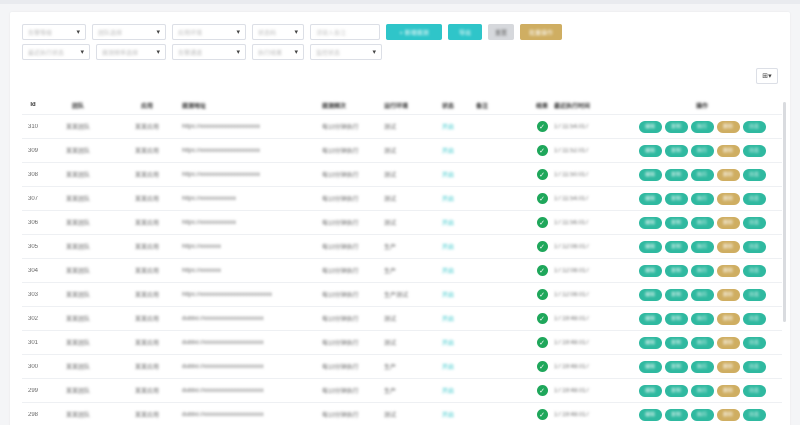 Image resolution: width=800 pixels, height=425 pixels. What do you see at coordinates (465, 32) in the screenshot?
I see `export-button: 导出` at bounding box center [465, 32].